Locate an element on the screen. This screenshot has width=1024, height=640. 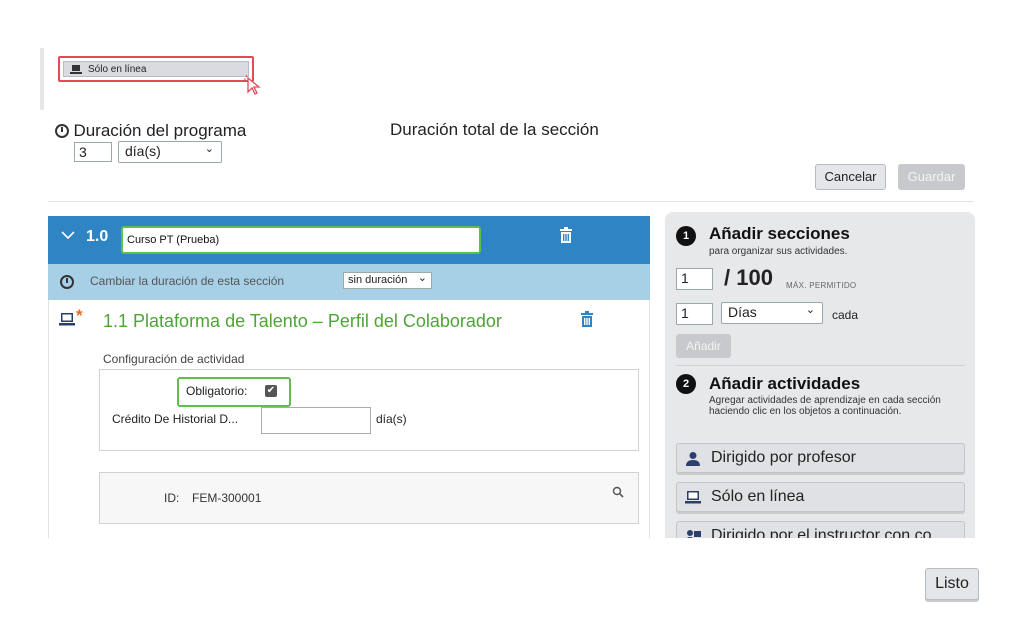
max-allowed-label: MÁX. PERMITIDO is located at coordinates (821, 285).